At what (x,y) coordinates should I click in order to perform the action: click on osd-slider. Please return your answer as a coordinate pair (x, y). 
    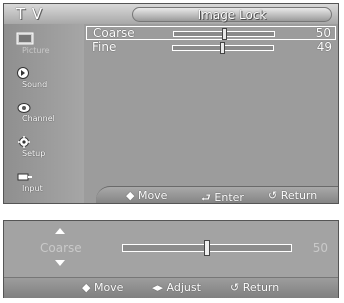
    Looking at the image, I should click on (207, 248).